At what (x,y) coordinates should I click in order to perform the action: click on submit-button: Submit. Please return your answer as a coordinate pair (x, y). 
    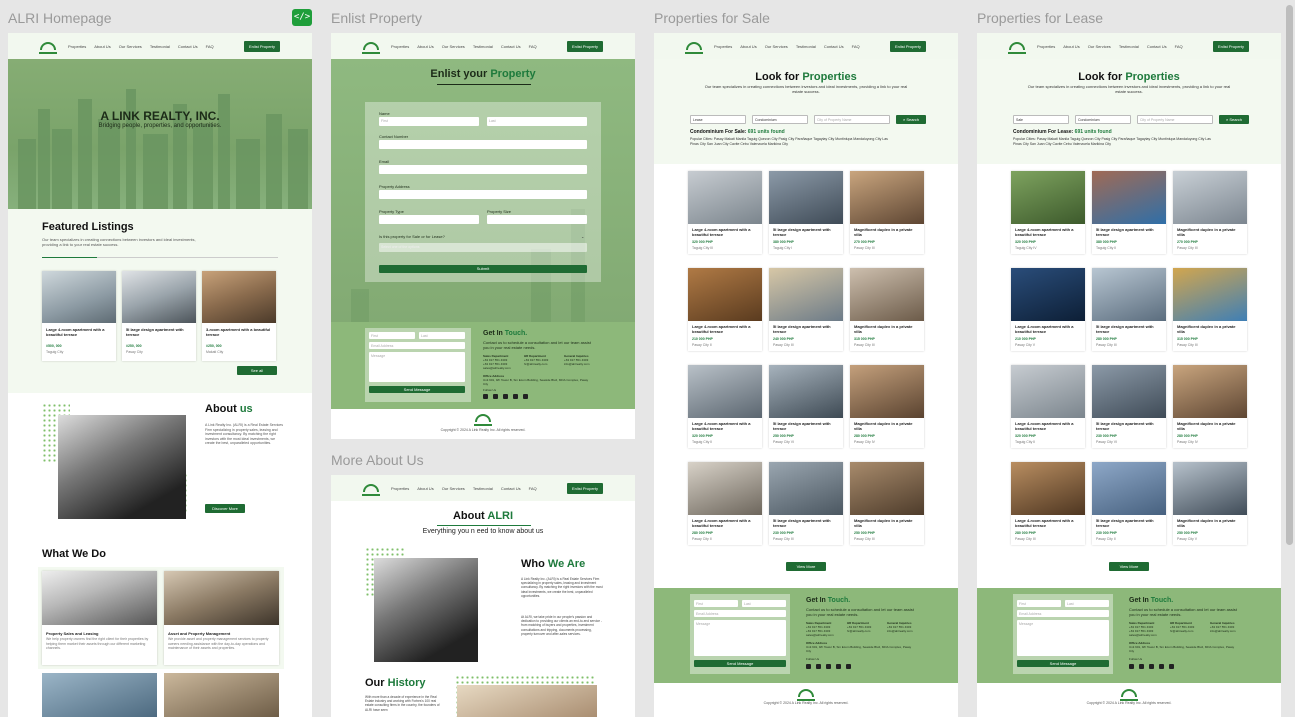
    Looking at the image, I should click on (483, 269).